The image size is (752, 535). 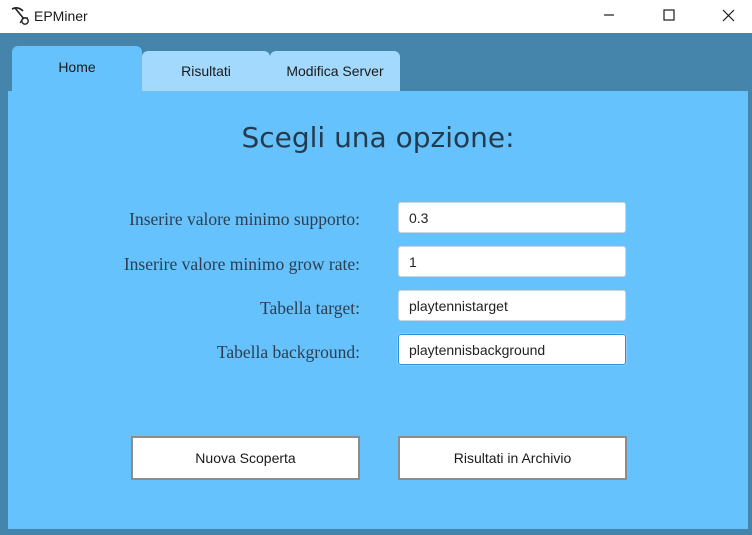 I want to click on tab-home: Home, so click(x=77, y=69).